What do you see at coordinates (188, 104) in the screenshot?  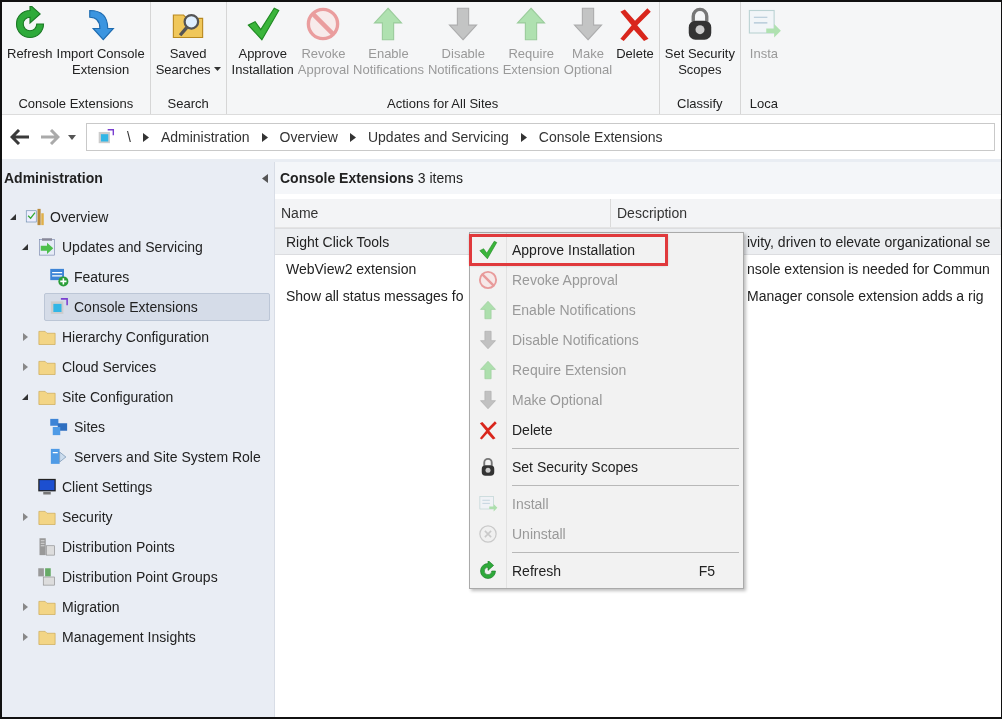 I see `ribbon-group-label: Search` at bounding box center [188, 104].